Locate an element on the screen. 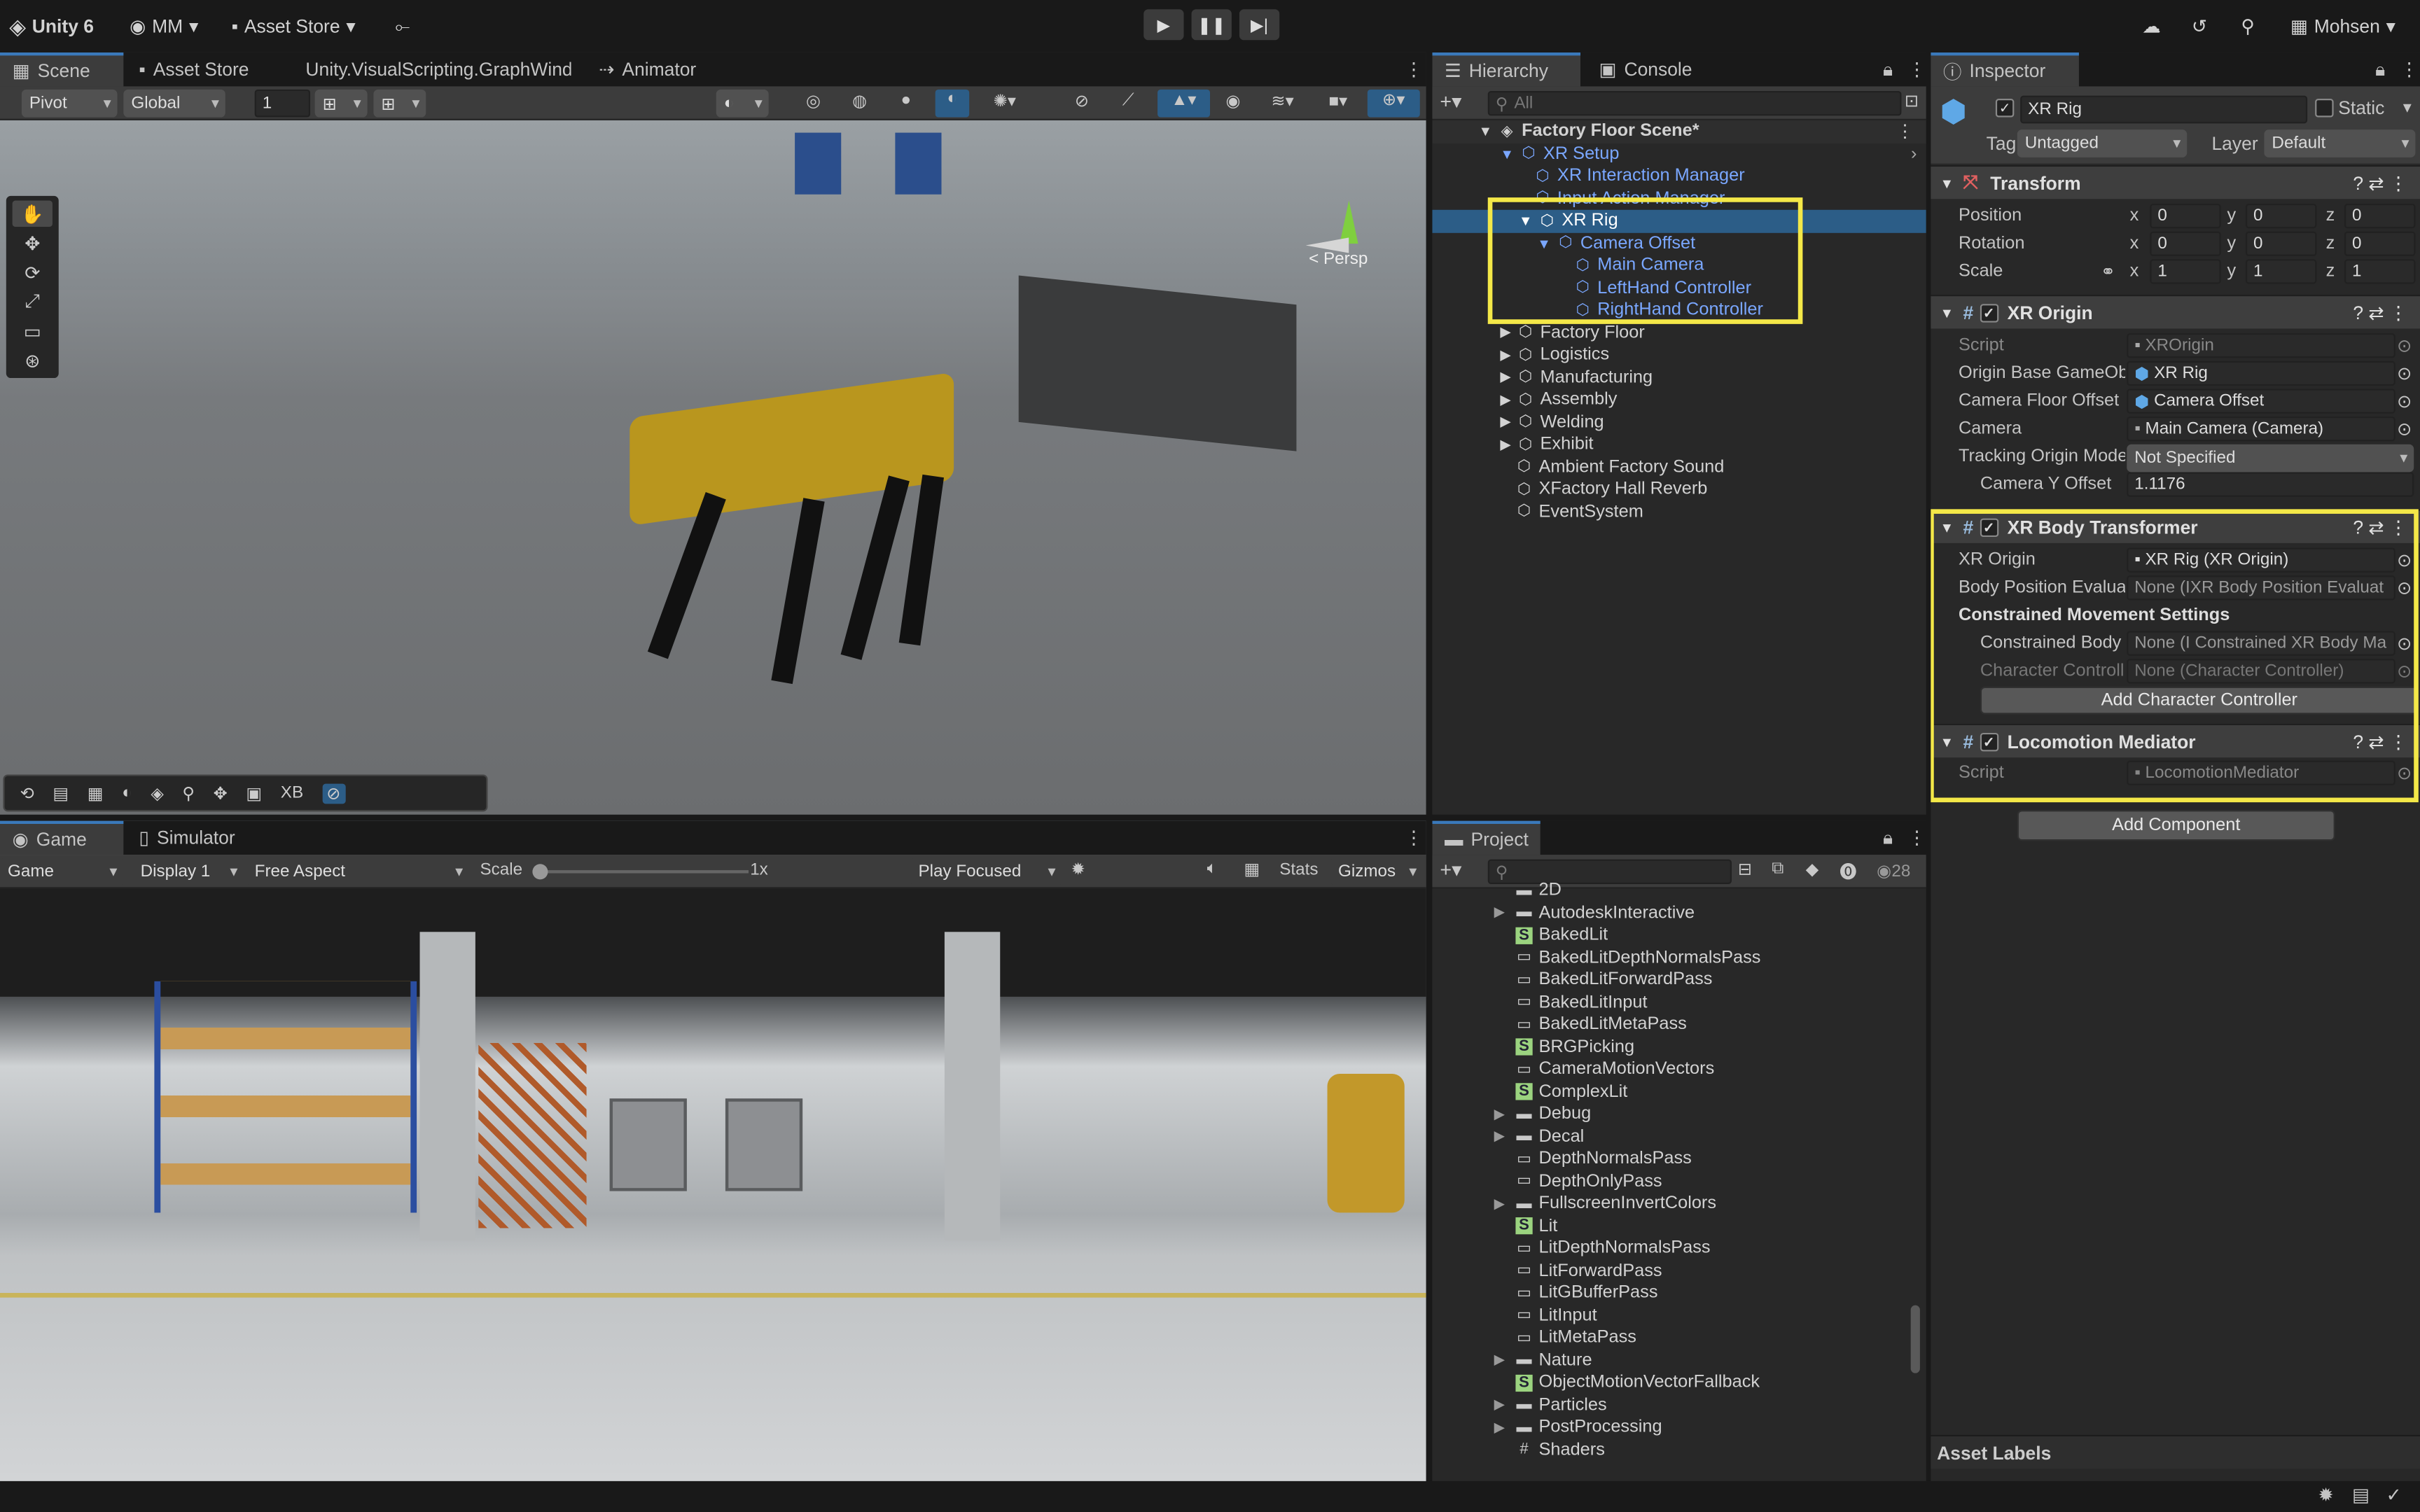  project-item: ▭ BakedLitInput is located at coordinates (1679, 1002).